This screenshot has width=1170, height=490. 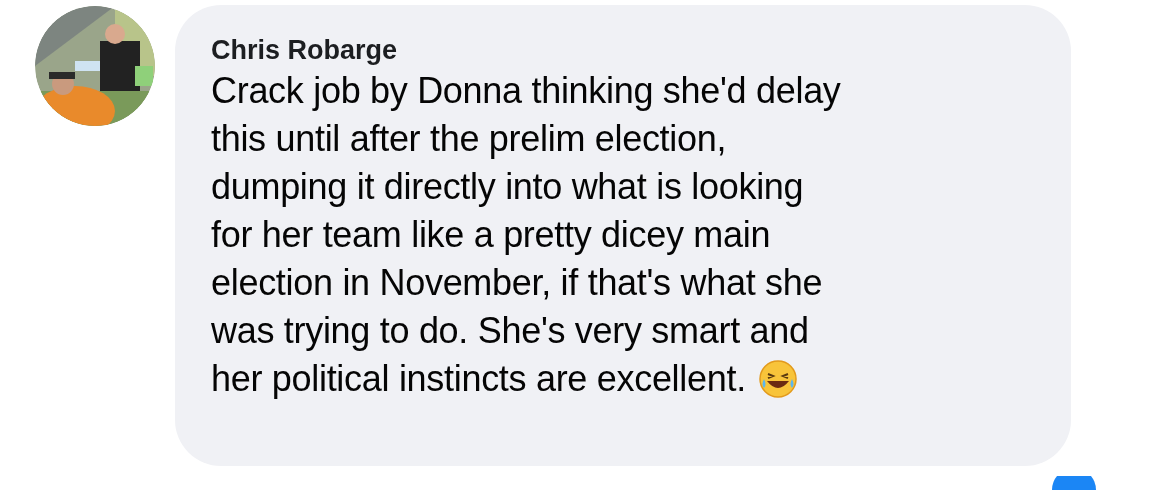 What do you see at coordinates (478, 379) in the screenshot?
I see `comment-text: her political instincts are excellent.` at bounding box center [478, 379].